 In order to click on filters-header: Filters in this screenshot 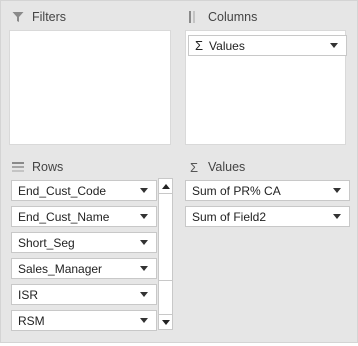, I will do `click(90, 17)`.